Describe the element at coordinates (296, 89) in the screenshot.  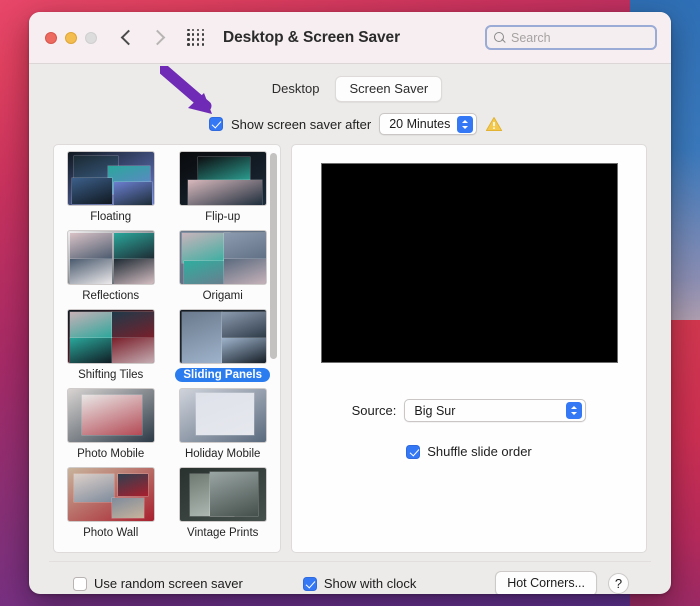
I see `tab-desktop: Desktop` at that location.